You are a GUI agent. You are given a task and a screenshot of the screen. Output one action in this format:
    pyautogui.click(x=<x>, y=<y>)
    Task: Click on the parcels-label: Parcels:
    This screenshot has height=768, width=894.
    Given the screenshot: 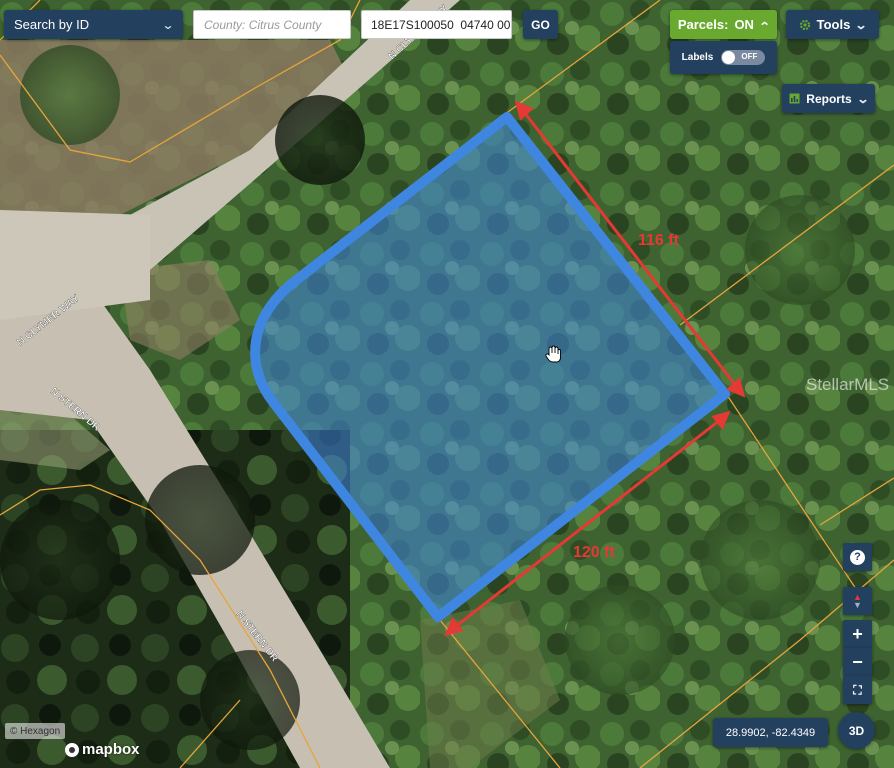 What is the action you would take?
    pyautogui.click(x=703, y=24)
    